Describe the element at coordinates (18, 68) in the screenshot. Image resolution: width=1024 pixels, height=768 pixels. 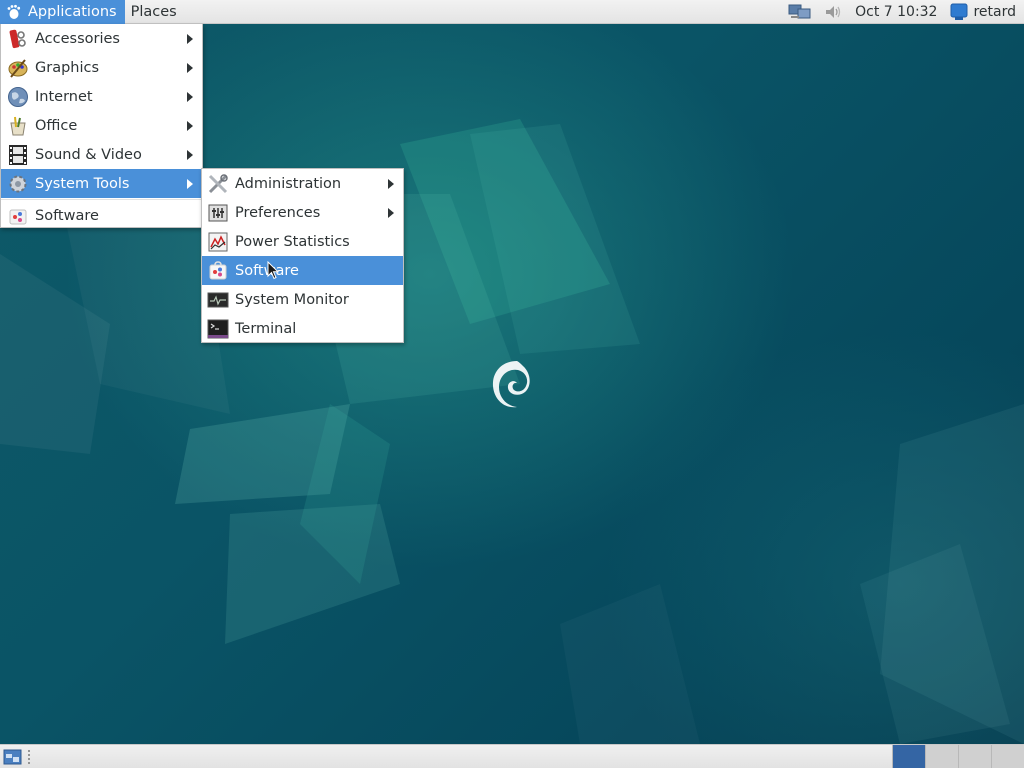
I see `graphics-icon` at that location.